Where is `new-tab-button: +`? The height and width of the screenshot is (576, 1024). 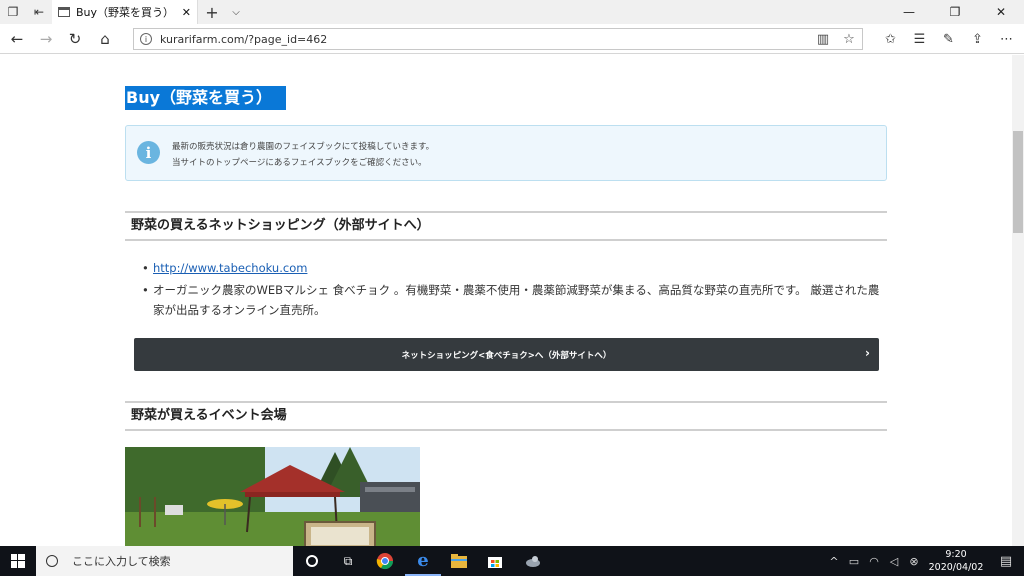 new-tab-button: + is located at coordinates (212, 12).